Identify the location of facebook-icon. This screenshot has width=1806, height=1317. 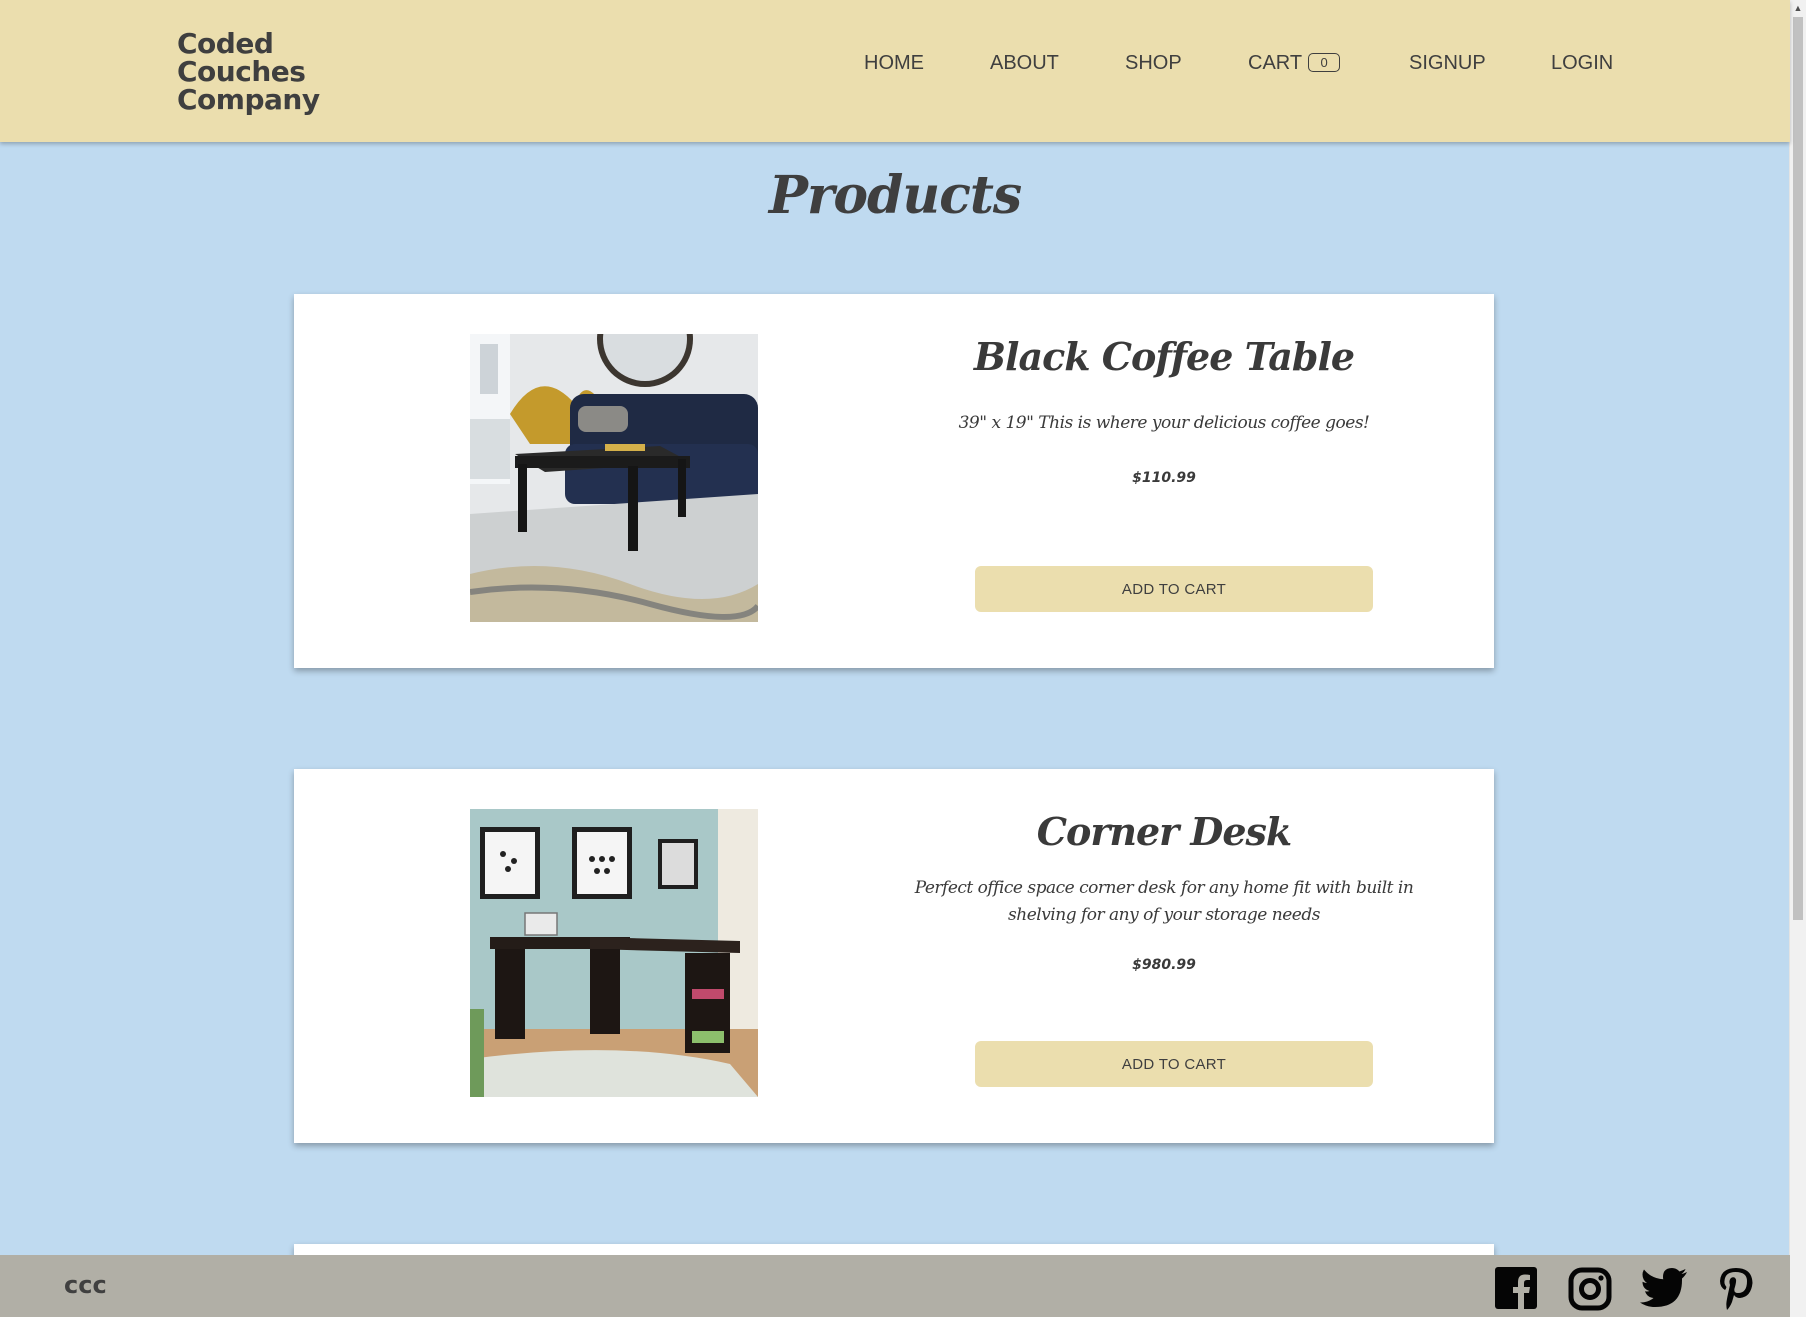
(1516, 1290).